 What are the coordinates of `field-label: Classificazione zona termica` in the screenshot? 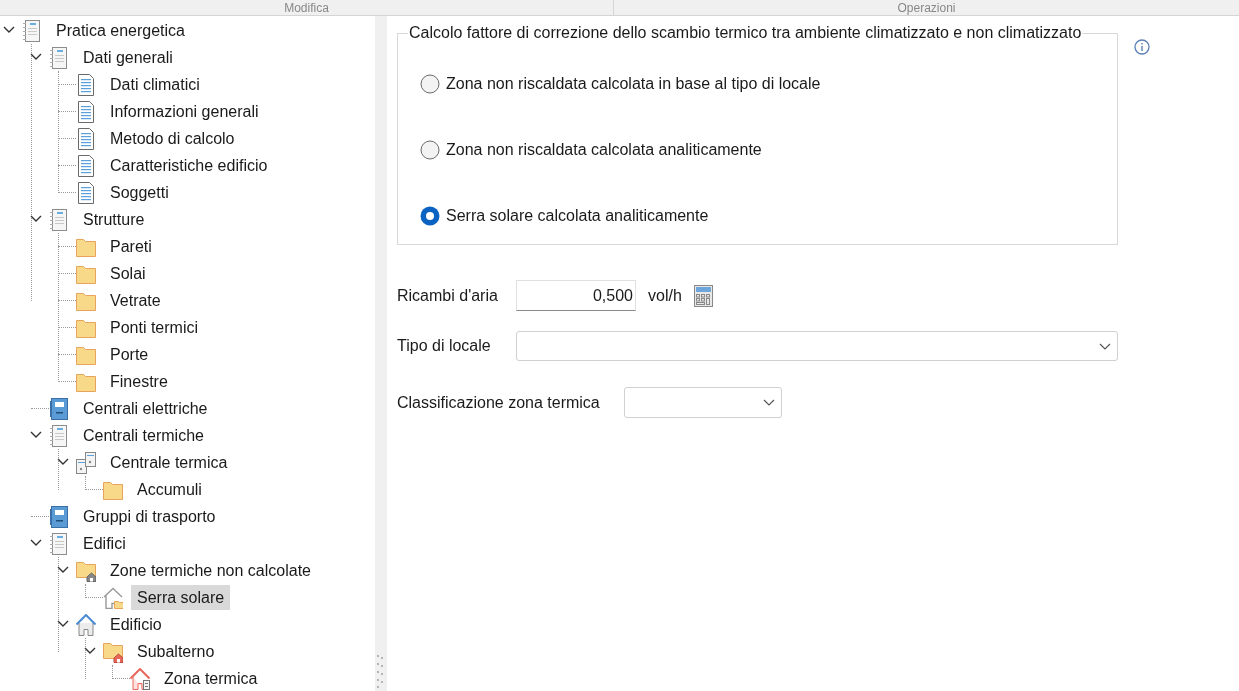 It's located at (499, 402).